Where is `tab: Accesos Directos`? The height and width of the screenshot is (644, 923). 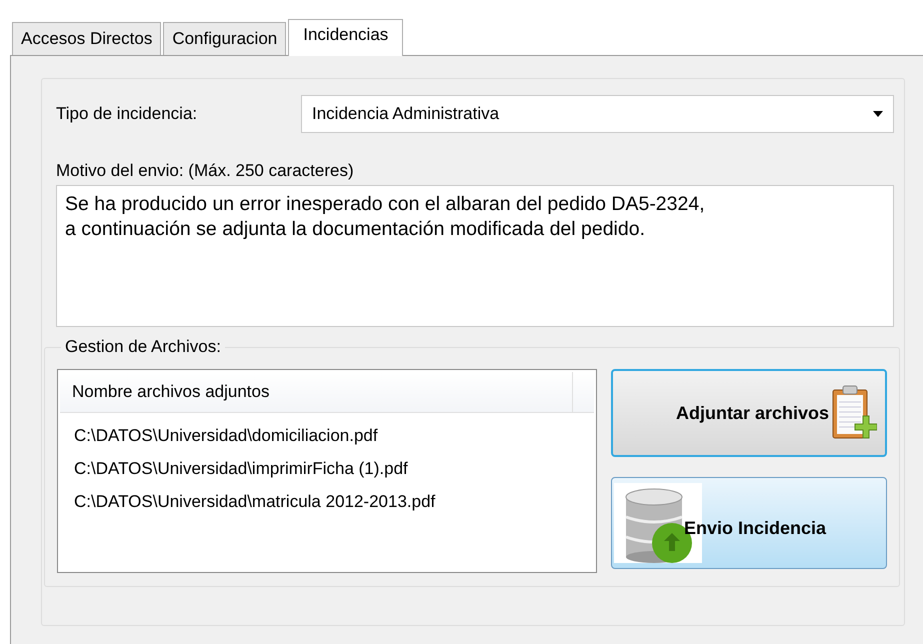
tab: Accesos Directos is located at coordinates (87, 38).